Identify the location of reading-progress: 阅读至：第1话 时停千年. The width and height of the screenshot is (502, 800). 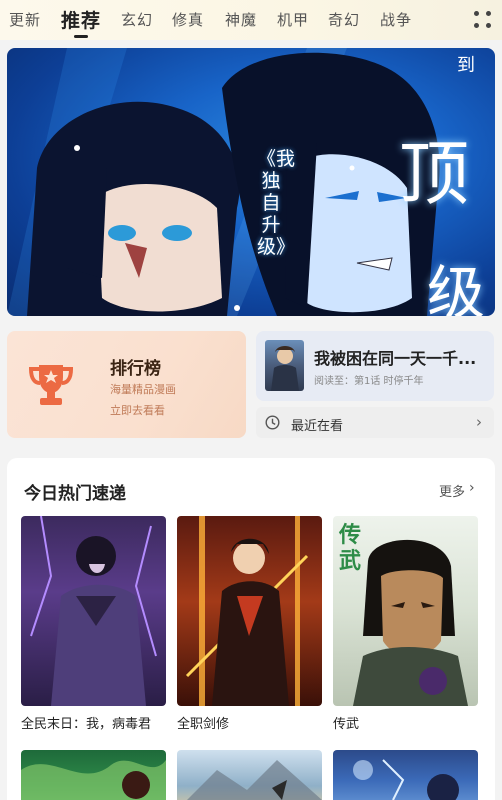
(369, 381).